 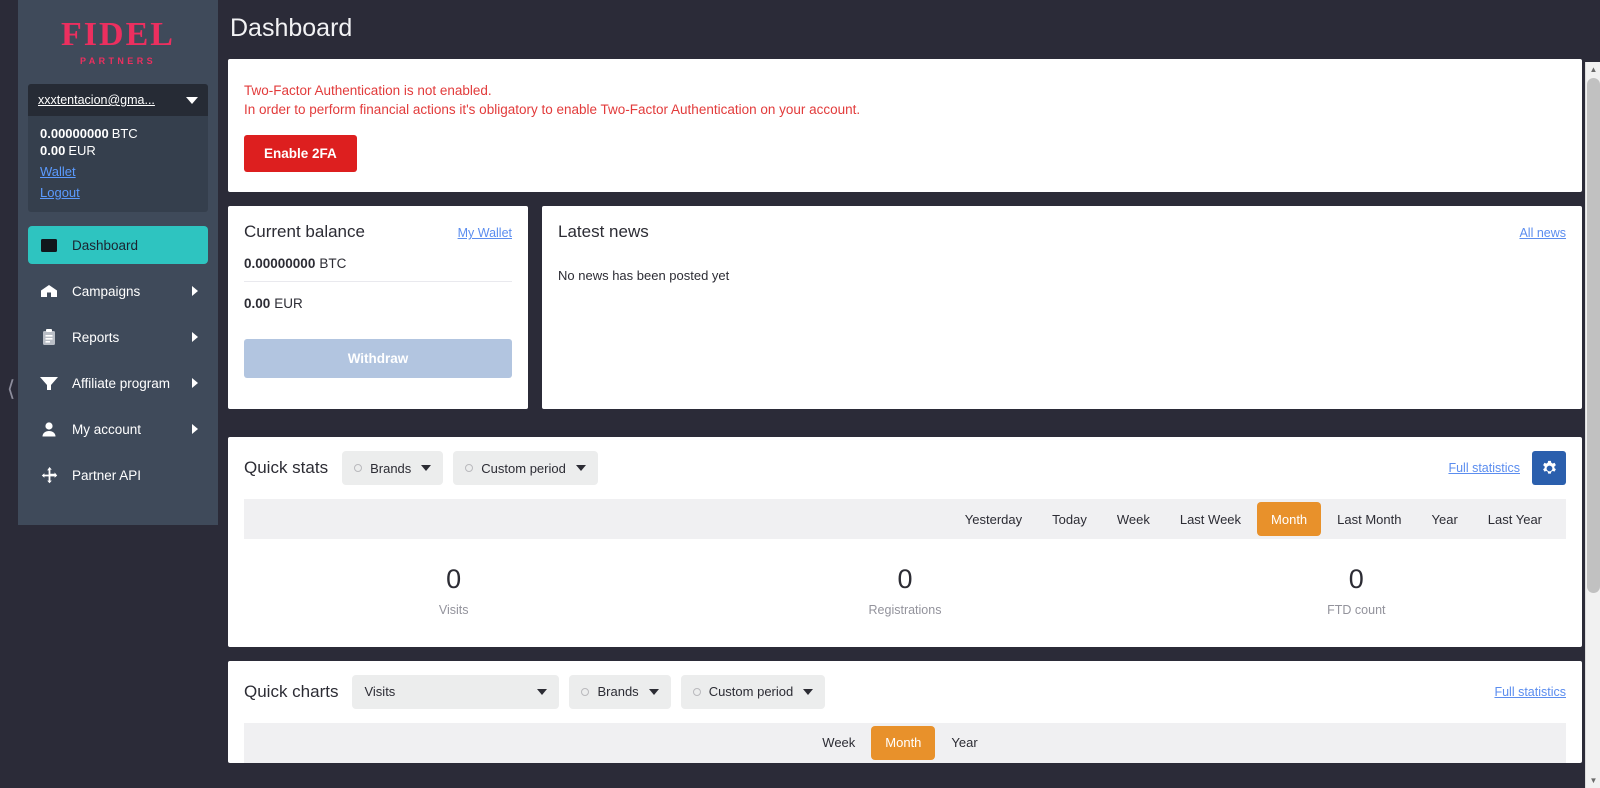 I want to click on quick-stats-full-statistics-link: Full statistics, so click(x=1484, y=468).